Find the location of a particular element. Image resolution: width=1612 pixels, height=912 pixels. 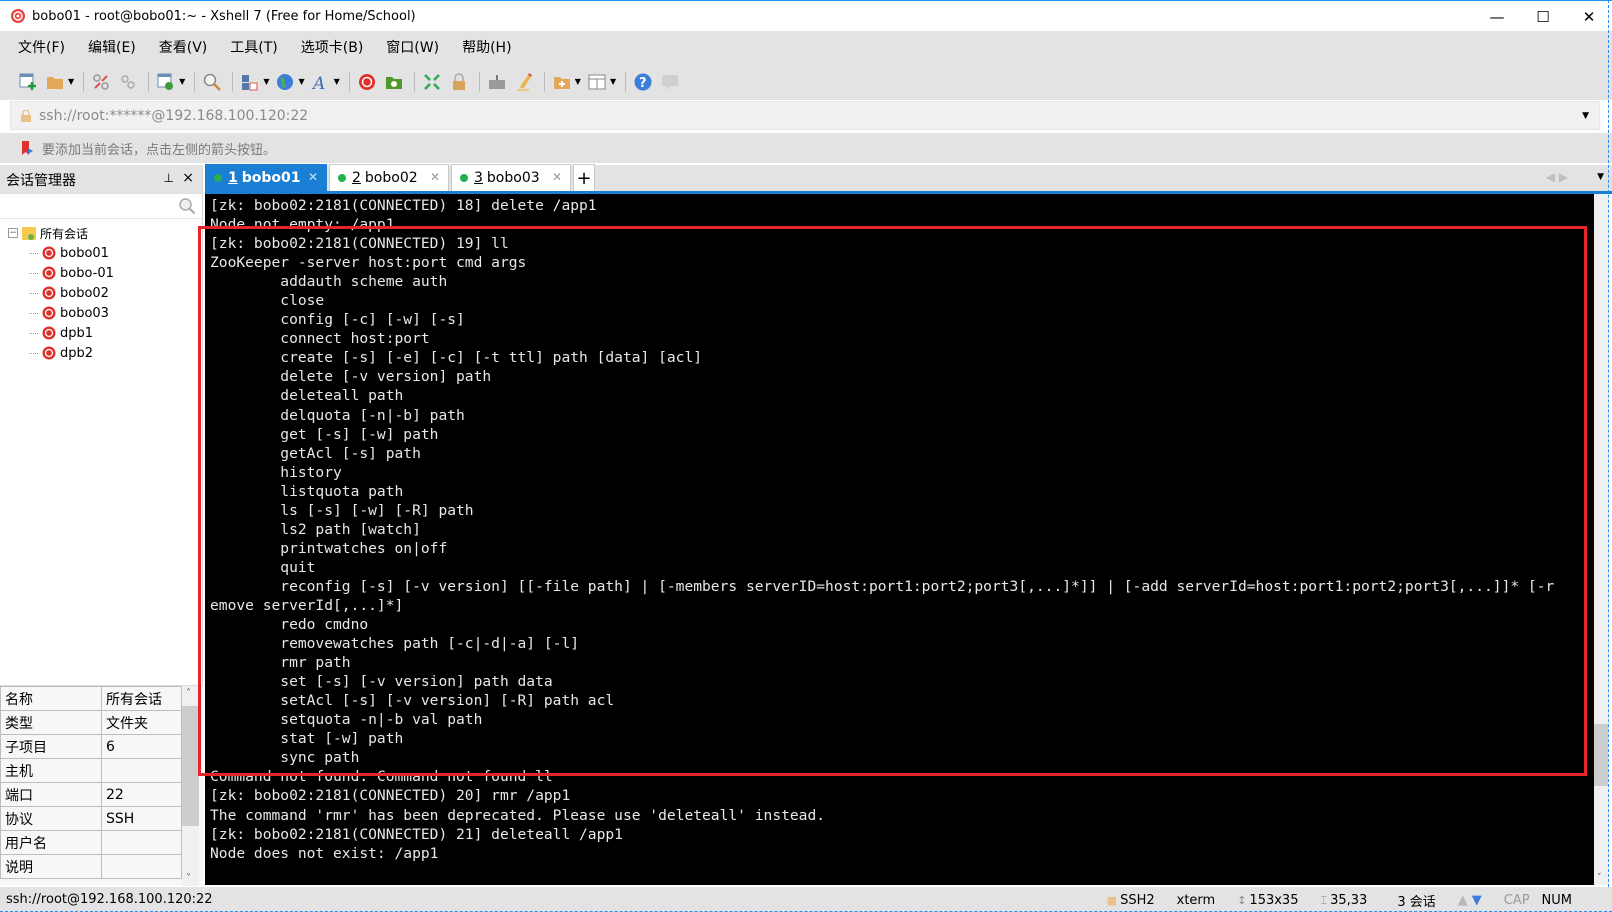

tab-group-dropdown-icon: ▼ is located at coordinates (578, 81).